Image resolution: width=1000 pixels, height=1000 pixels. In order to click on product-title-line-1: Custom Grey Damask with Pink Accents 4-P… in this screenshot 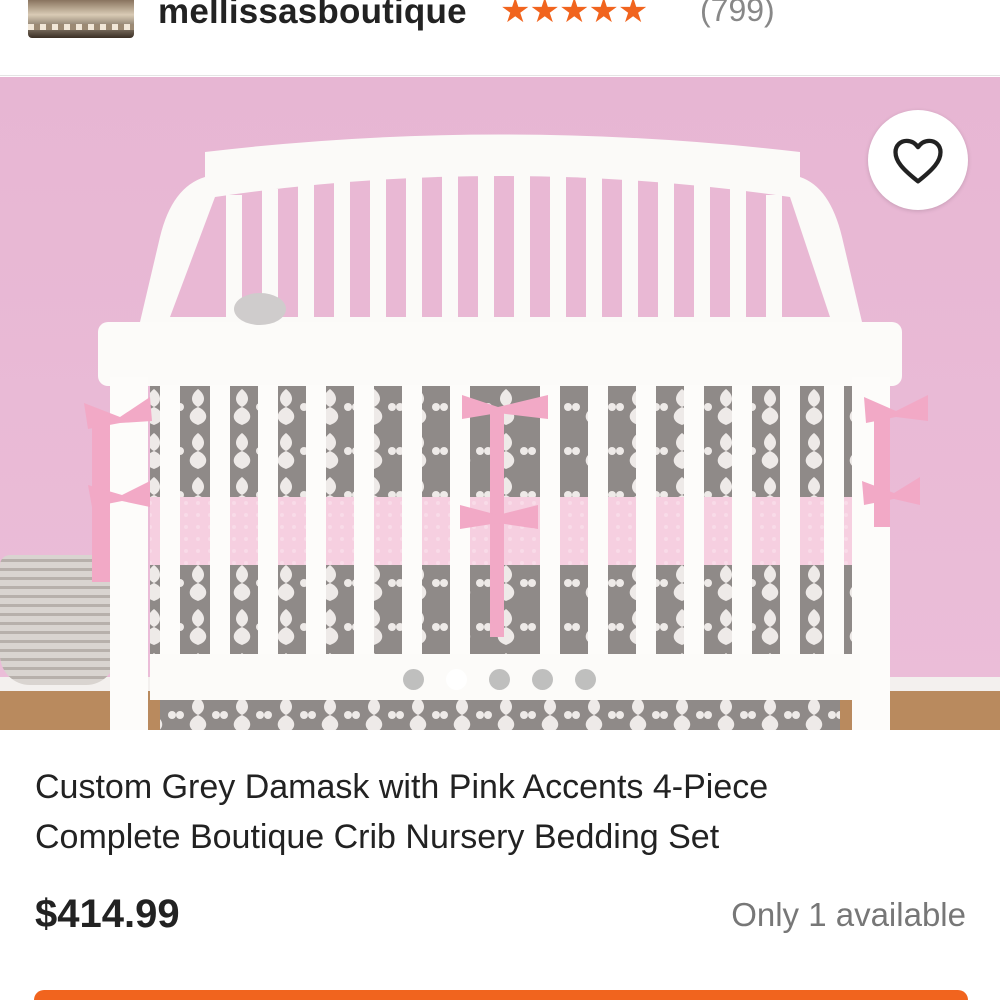, I will do `click(402, 787)`.